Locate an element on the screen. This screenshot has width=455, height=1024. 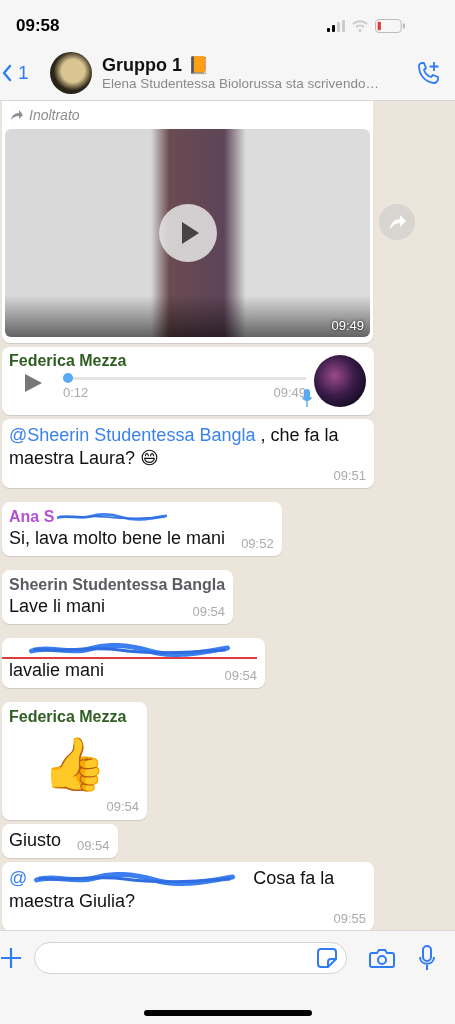
book-emoji: 📙 is located at coordinates (198, 65).